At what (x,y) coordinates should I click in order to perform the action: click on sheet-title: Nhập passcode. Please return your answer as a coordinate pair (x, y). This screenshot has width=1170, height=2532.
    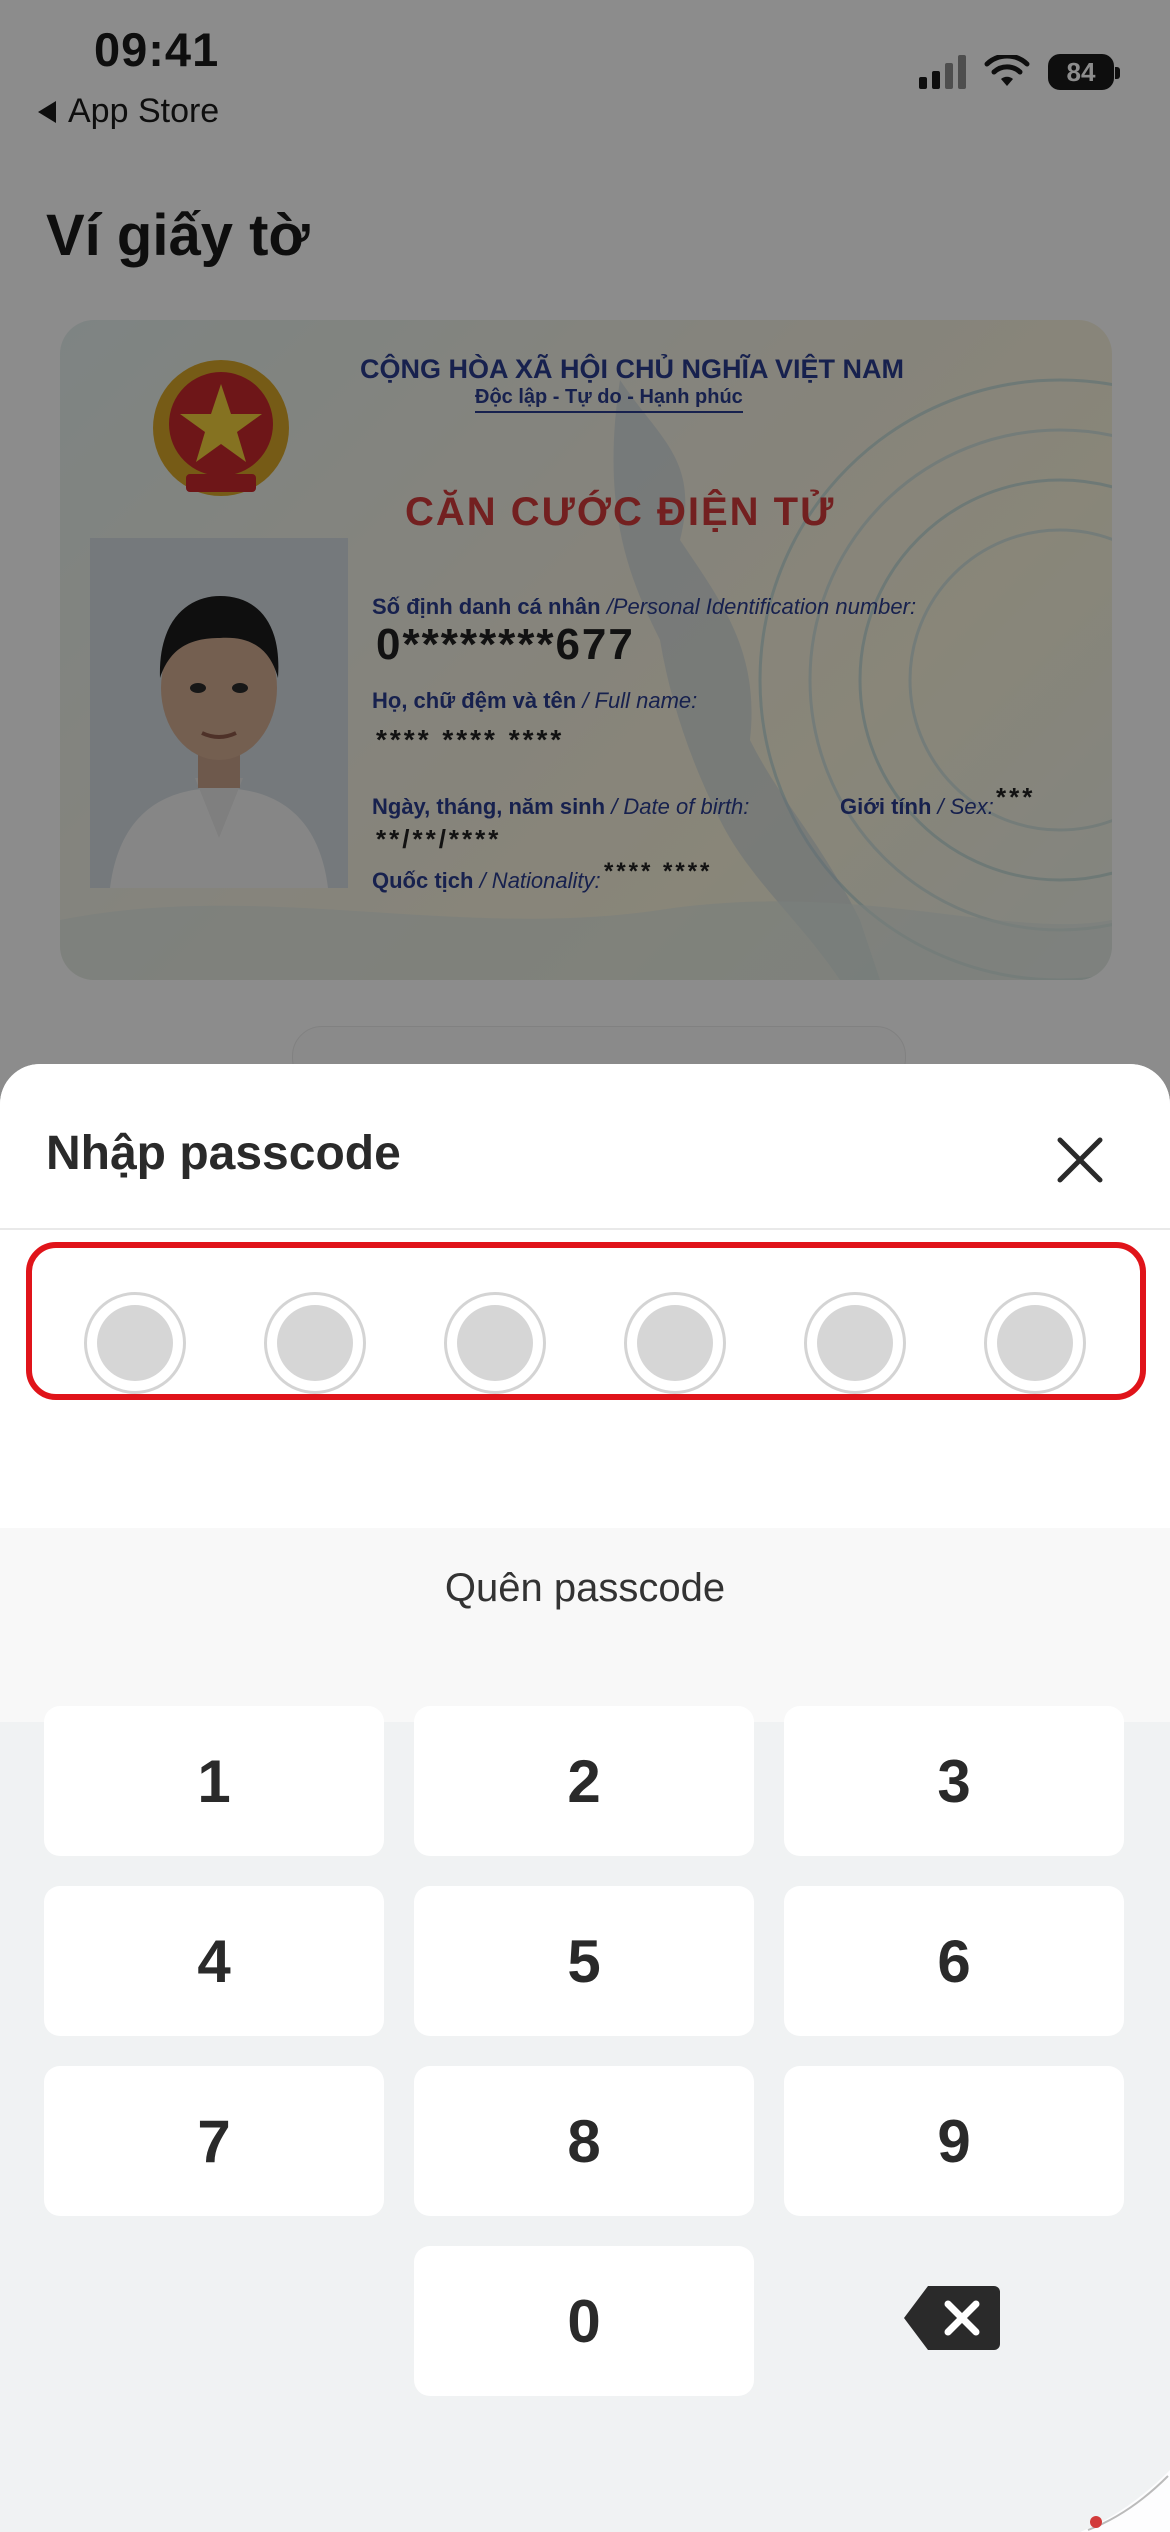
    Looking at the image, I should click on (223, 1153).